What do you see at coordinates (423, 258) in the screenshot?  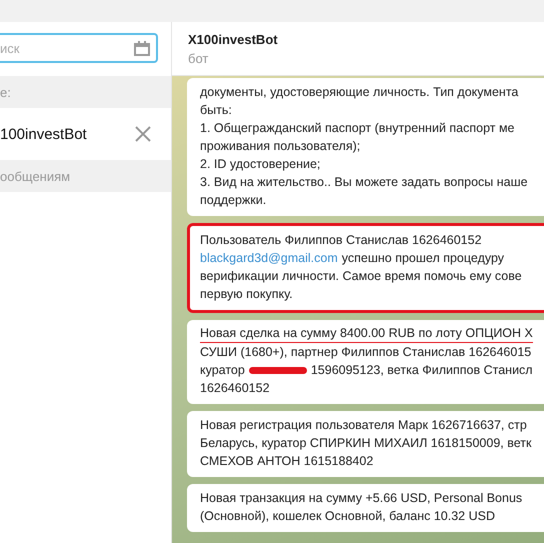 I see `message-text: успешно прошел процедуру` at bounding box center [423, 258].